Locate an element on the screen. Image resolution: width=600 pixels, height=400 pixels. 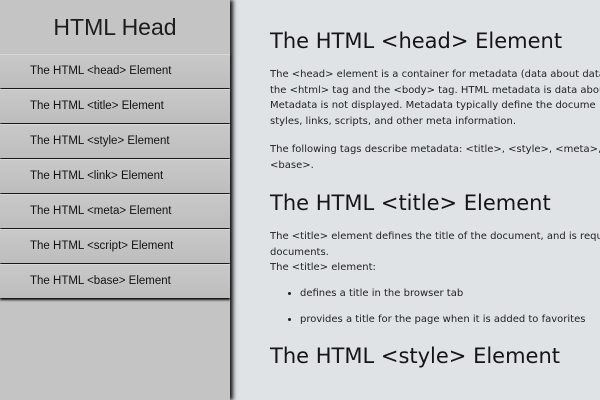
list-item: defines a title in the browser tab is located at coordinates (450, 294).